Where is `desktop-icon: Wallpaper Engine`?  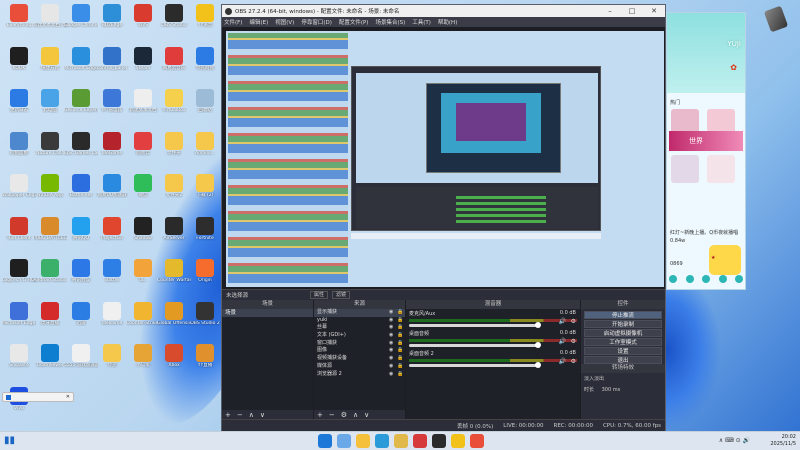
desktop-icon: Wallpaper Engine is located at coordinates (19, 191).